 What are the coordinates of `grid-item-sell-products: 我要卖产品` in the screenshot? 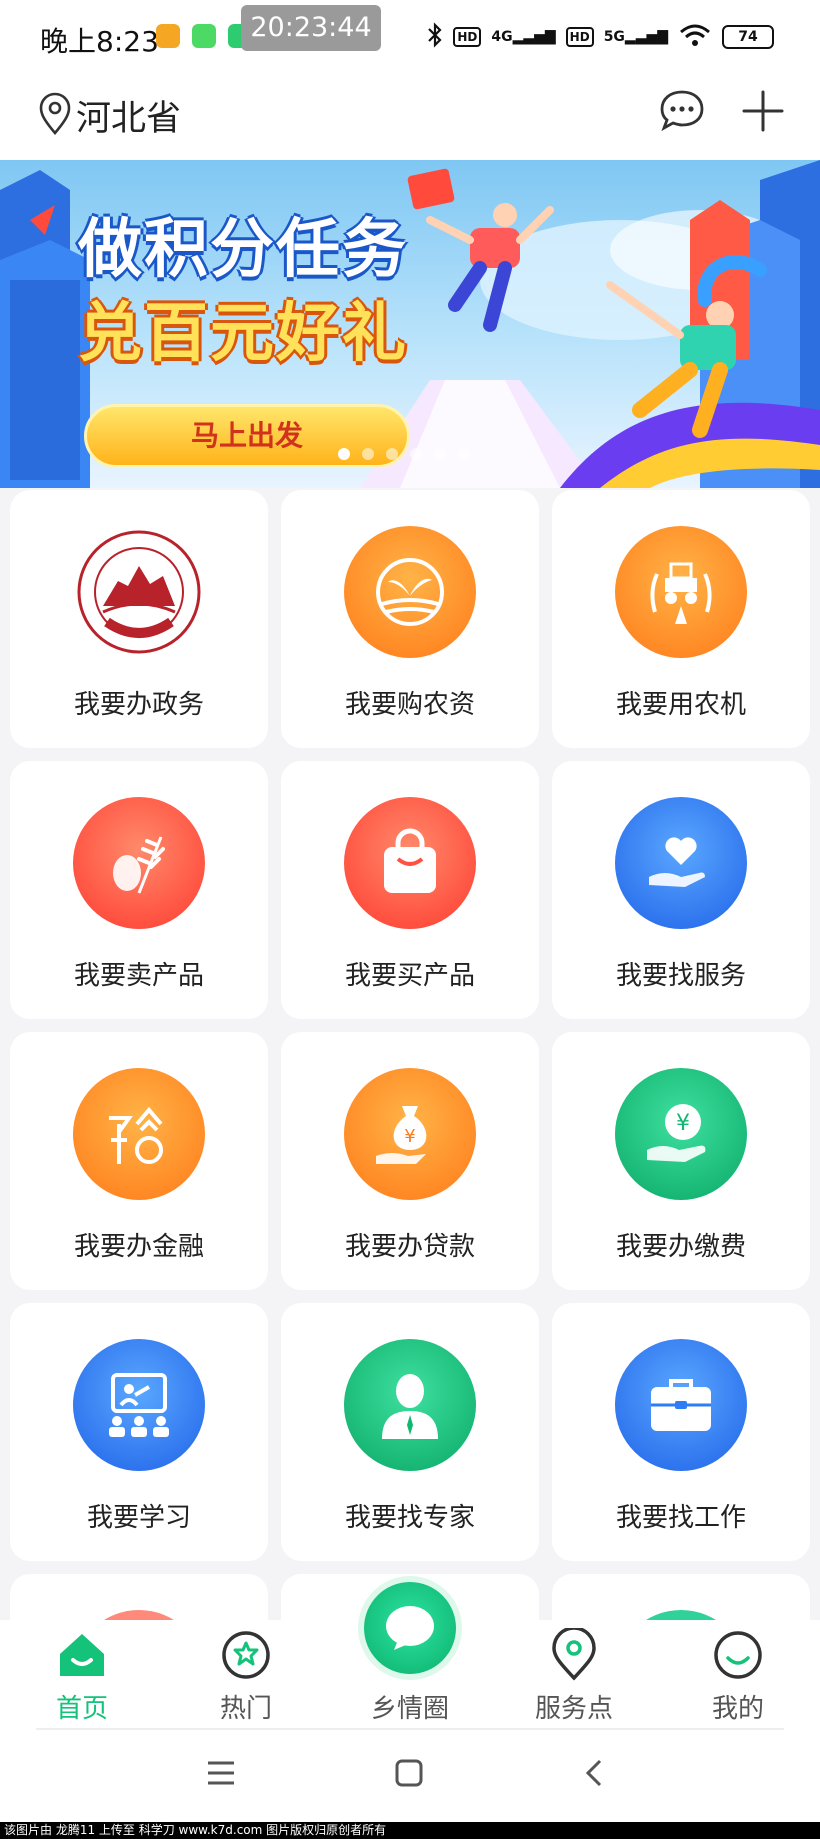 It's located at (139, 890).